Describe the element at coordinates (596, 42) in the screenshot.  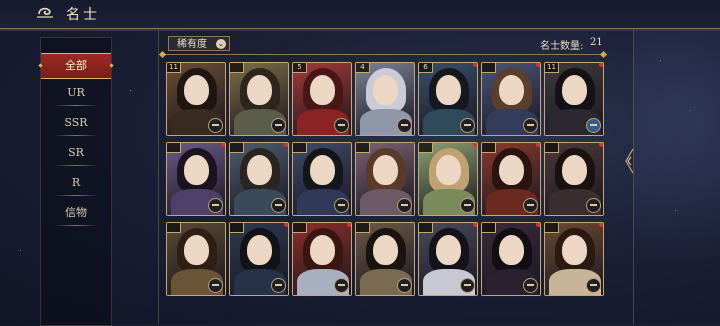
I see `count-value: 21` at that location.